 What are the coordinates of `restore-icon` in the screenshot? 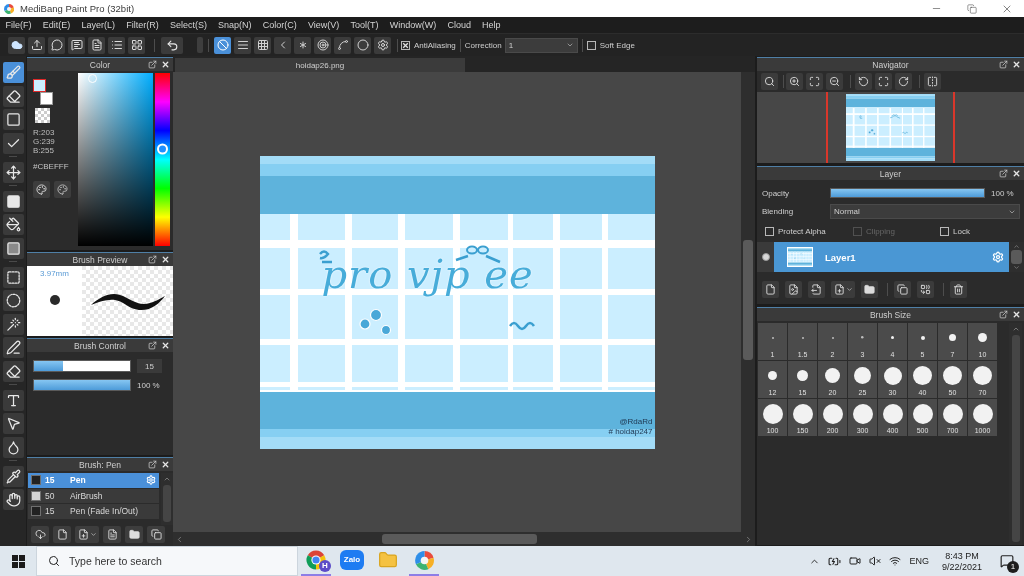 It's located at (971, 8).